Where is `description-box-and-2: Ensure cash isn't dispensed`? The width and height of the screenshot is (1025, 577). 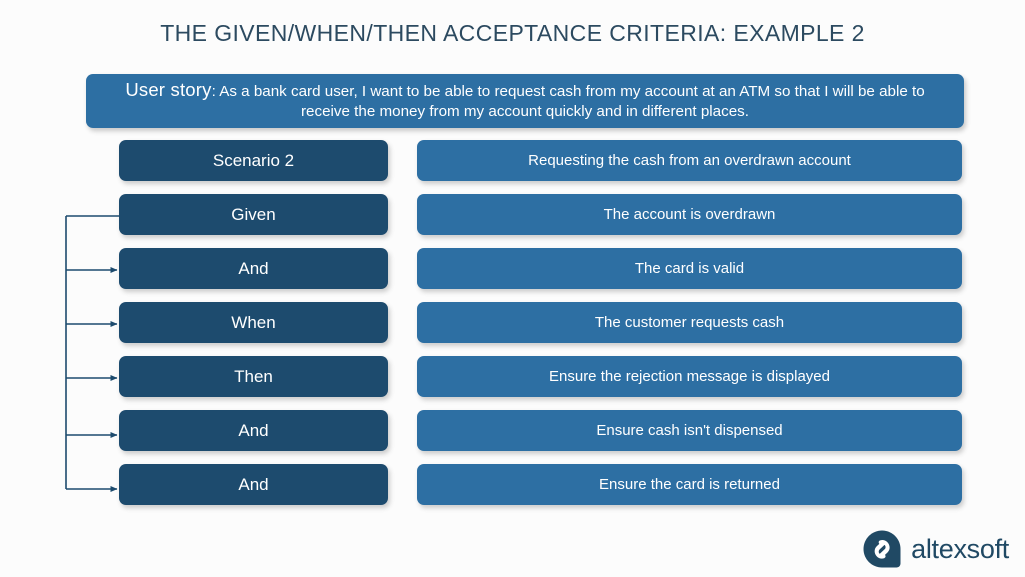
description-box-and-2: Ensure cash isn't dispensed is located at coordinates (689, 430).